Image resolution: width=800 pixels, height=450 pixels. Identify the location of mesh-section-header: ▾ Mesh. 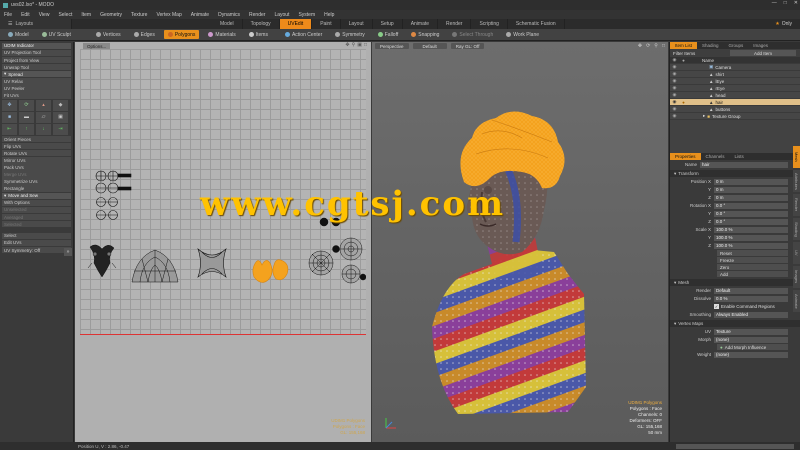
(735, 282).